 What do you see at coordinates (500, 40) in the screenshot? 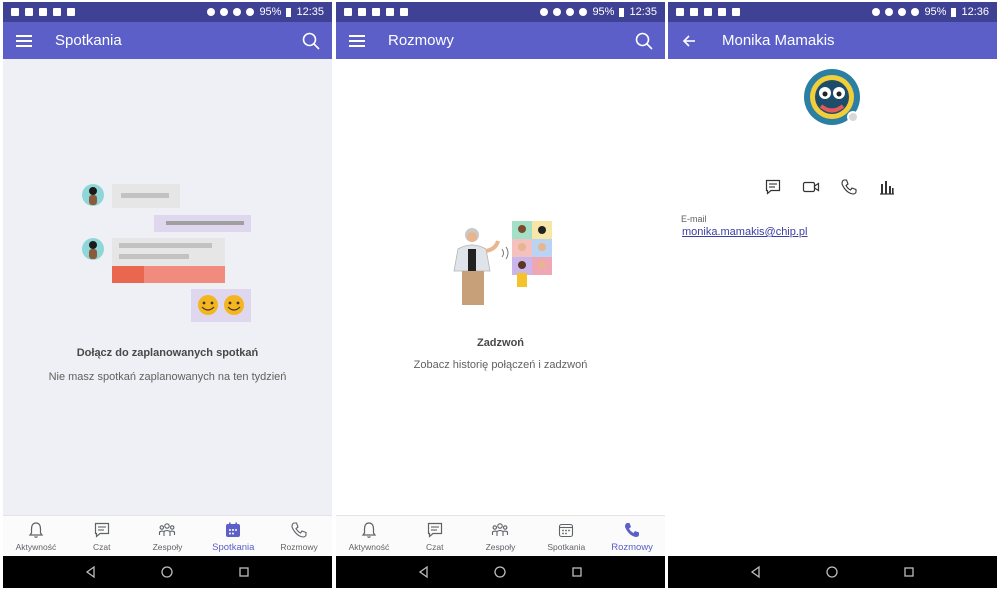
I see `app-bar: Rozmowy` at bounding box center [500, 40].